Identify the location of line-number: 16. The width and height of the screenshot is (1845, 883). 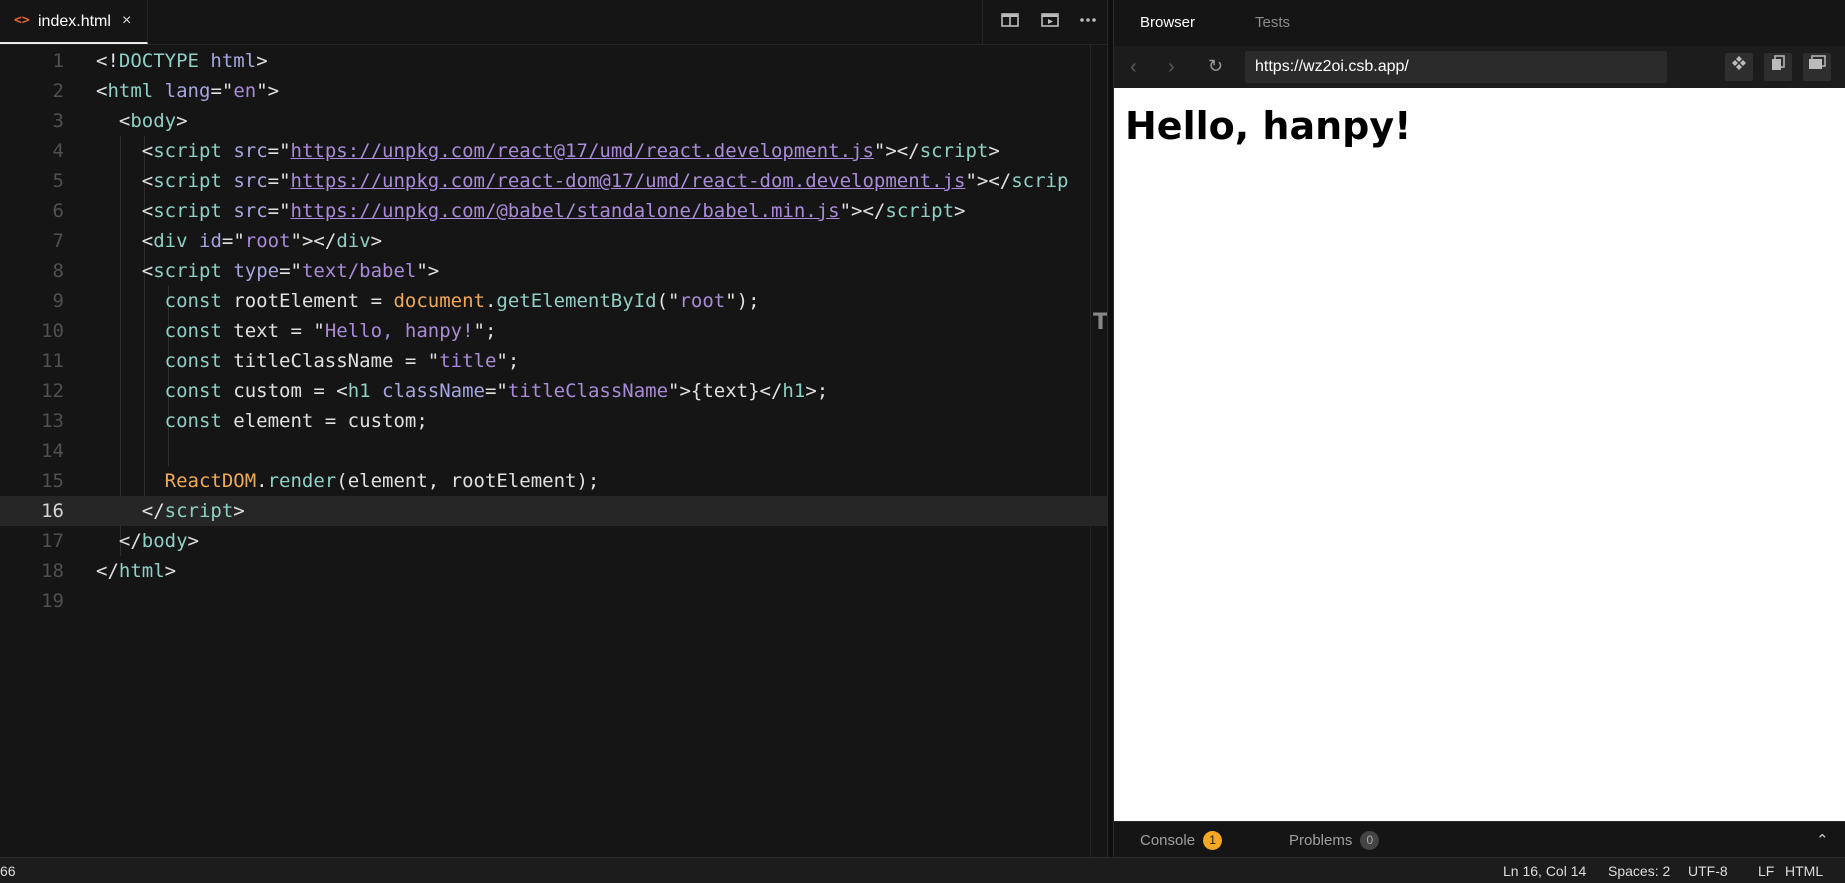
(52, 511).